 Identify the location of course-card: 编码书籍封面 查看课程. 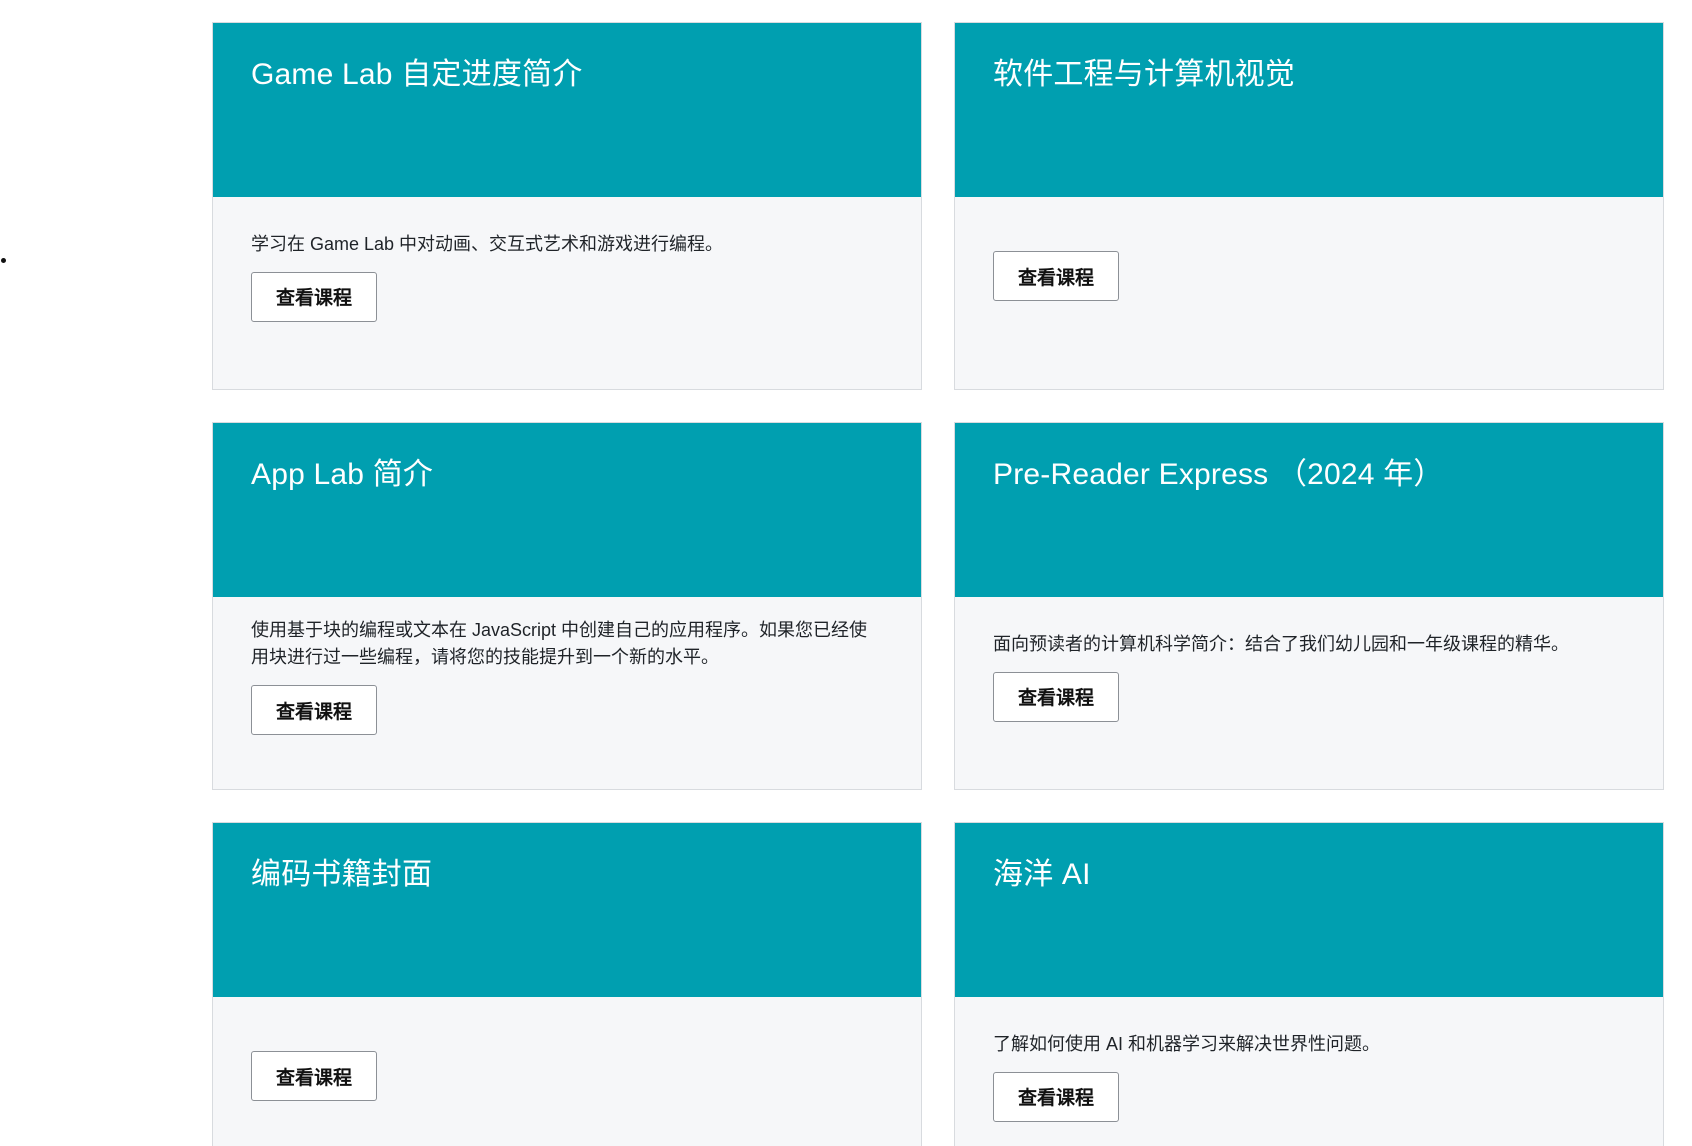
(567, 984).